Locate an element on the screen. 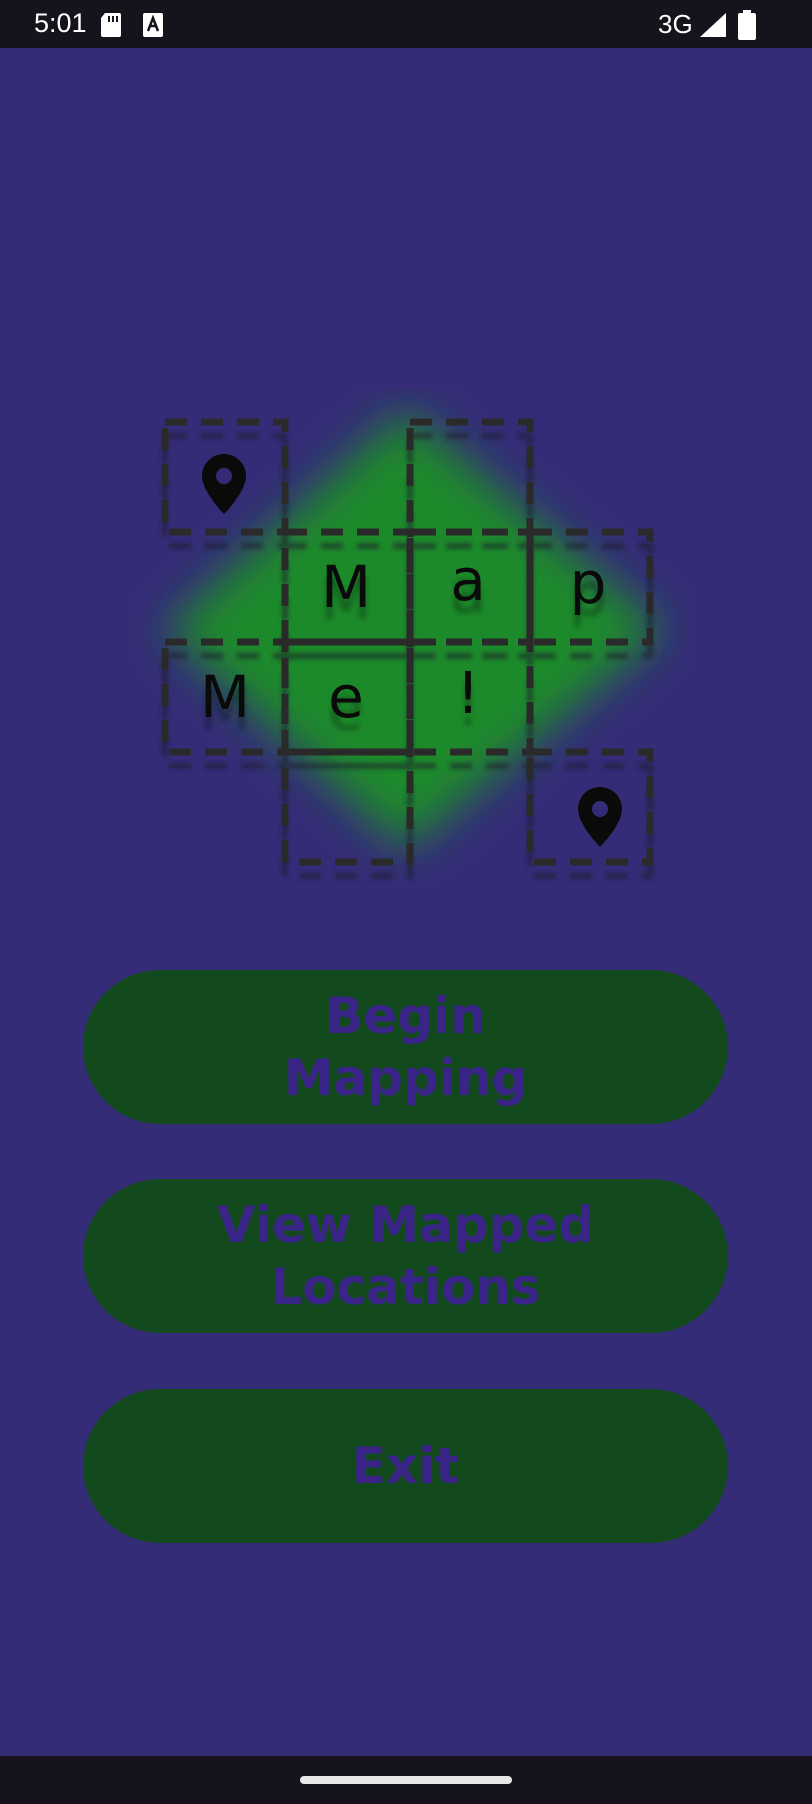 This screenshot has width=812, height=1804. font-a-icon is located at coordinates (153, 25).